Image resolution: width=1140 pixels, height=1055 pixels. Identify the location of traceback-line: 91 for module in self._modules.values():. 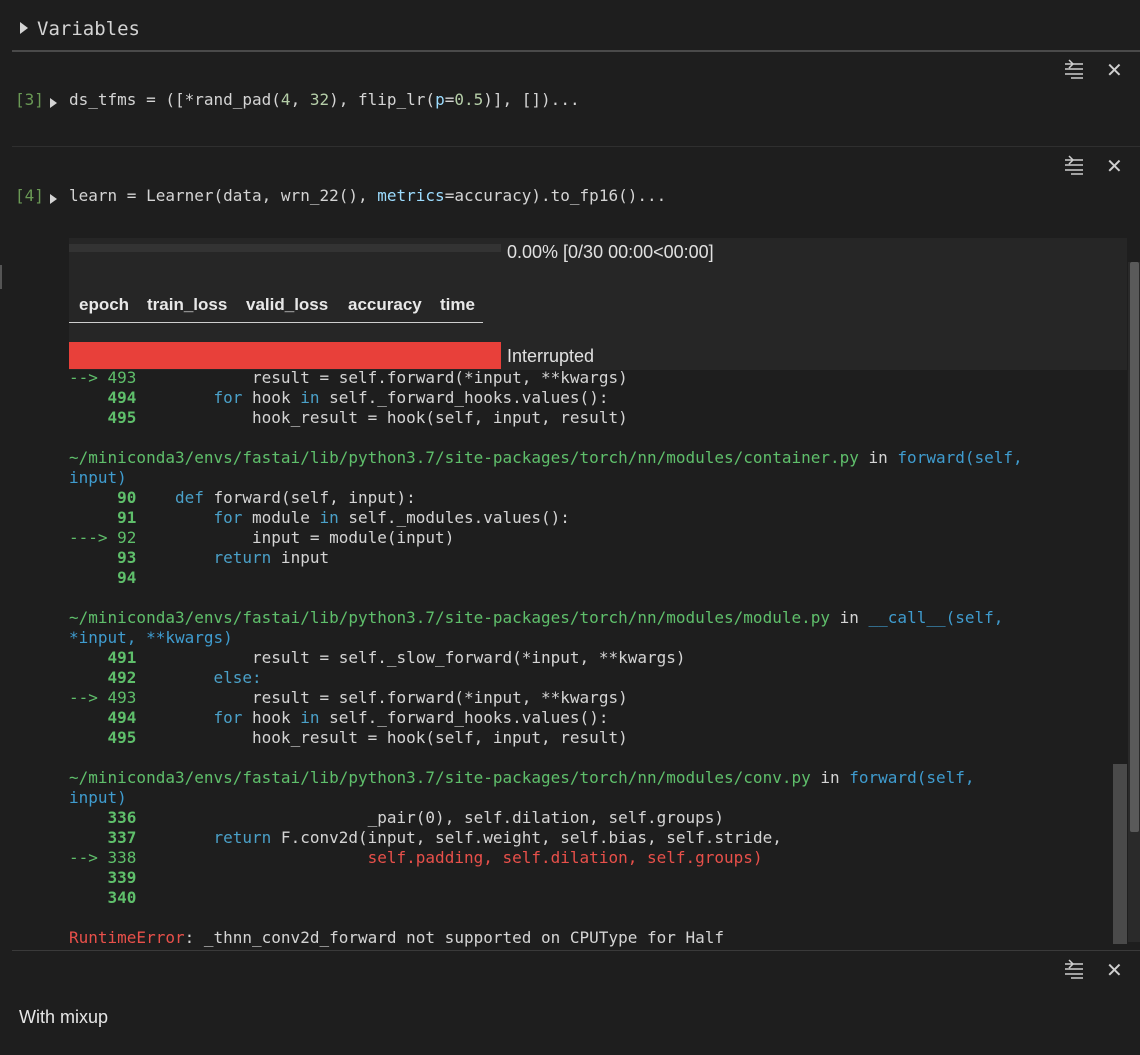
(319, 517).